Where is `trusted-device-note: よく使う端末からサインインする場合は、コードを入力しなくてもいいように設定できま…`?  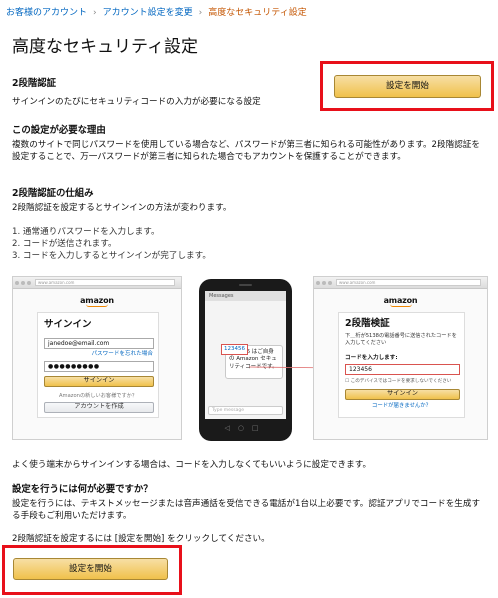
trusted-device-note: よく使う端末からサインインする場合は、コードを入力しなくてもいいように設定できま… is located at coordinates (192, 465).